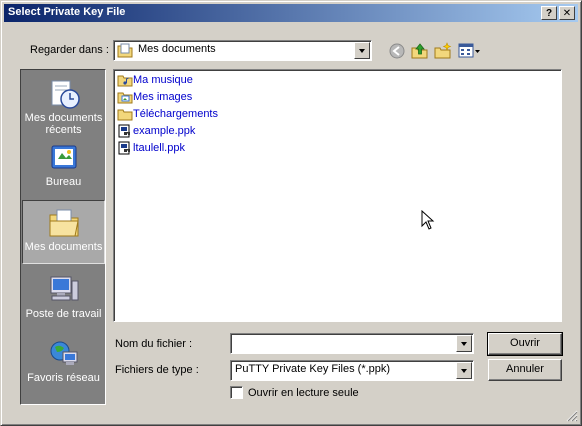  I want to click on filetype-value: PuTTY Private Key Files (*.ppk), so click(313, 369).